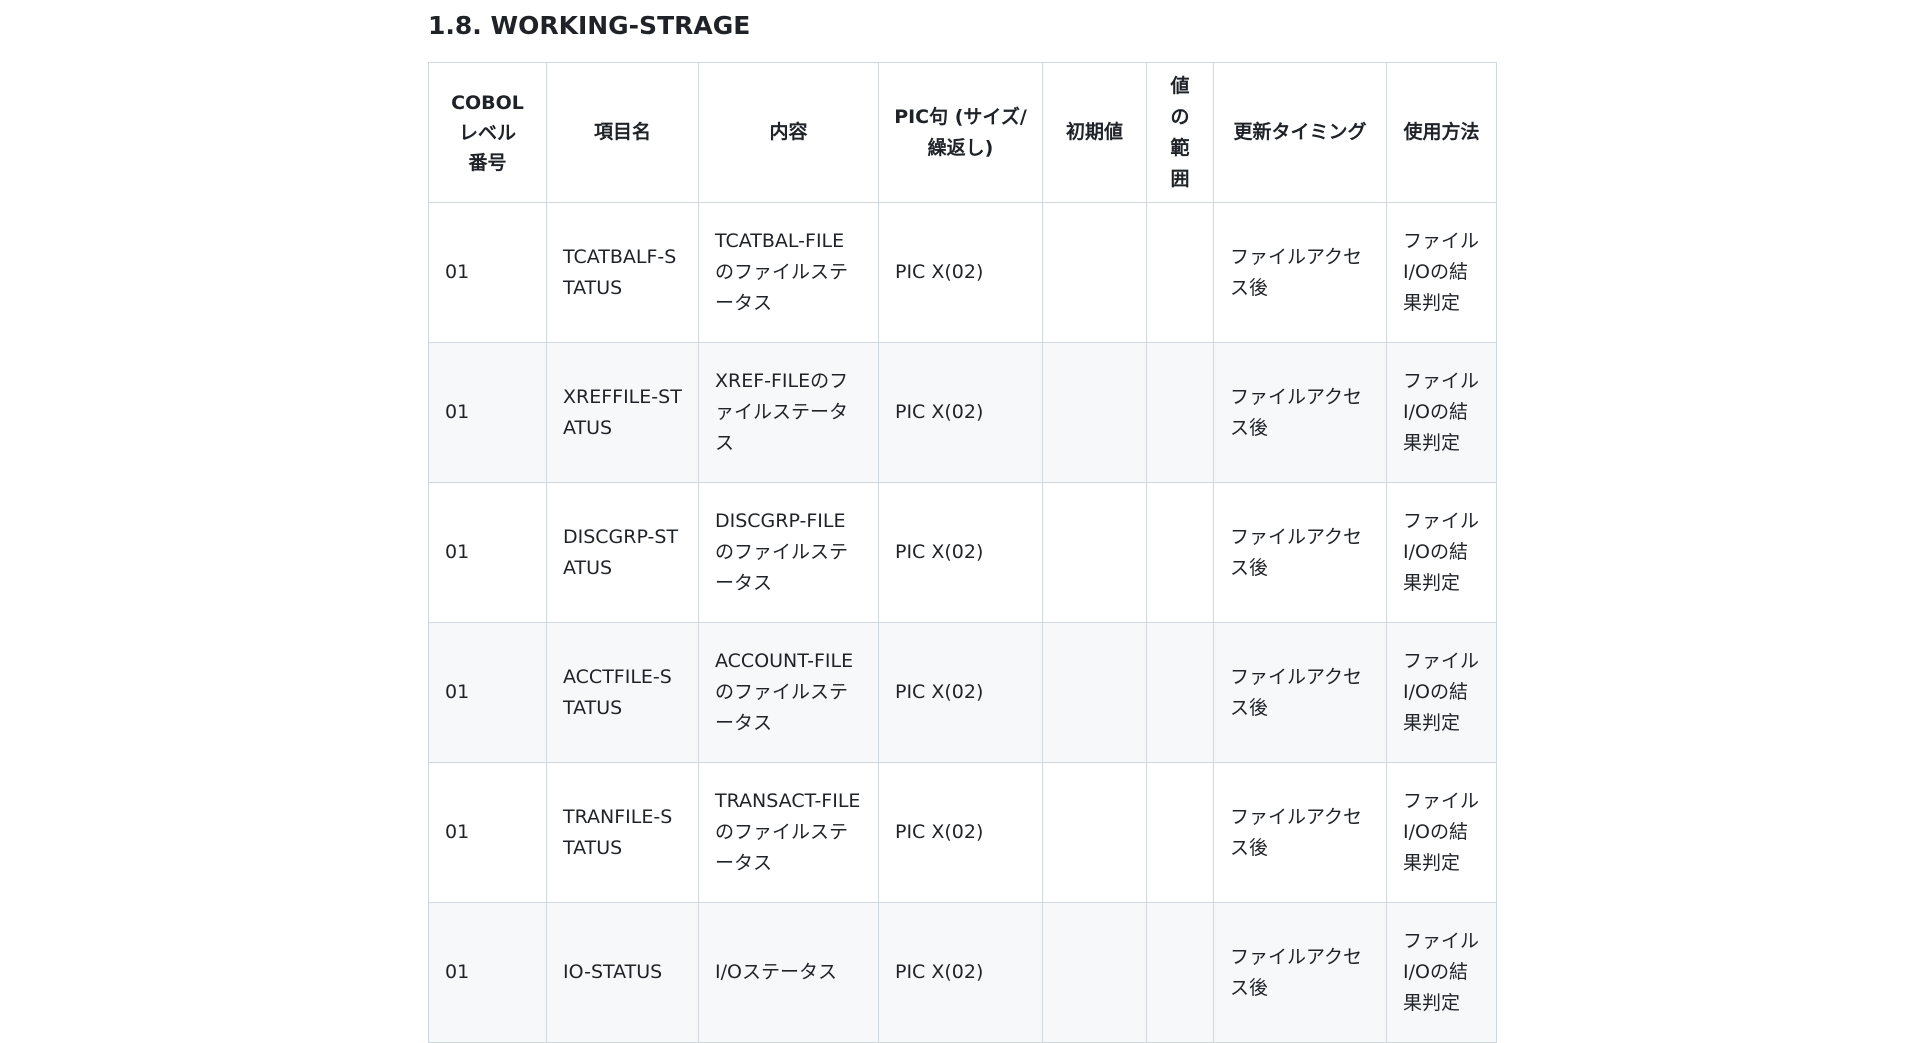 This screenshot has width=1920, height=1043. I want to click on header-pic-clause: PIC句 (サイズ/繰返し), so click(960, 132).